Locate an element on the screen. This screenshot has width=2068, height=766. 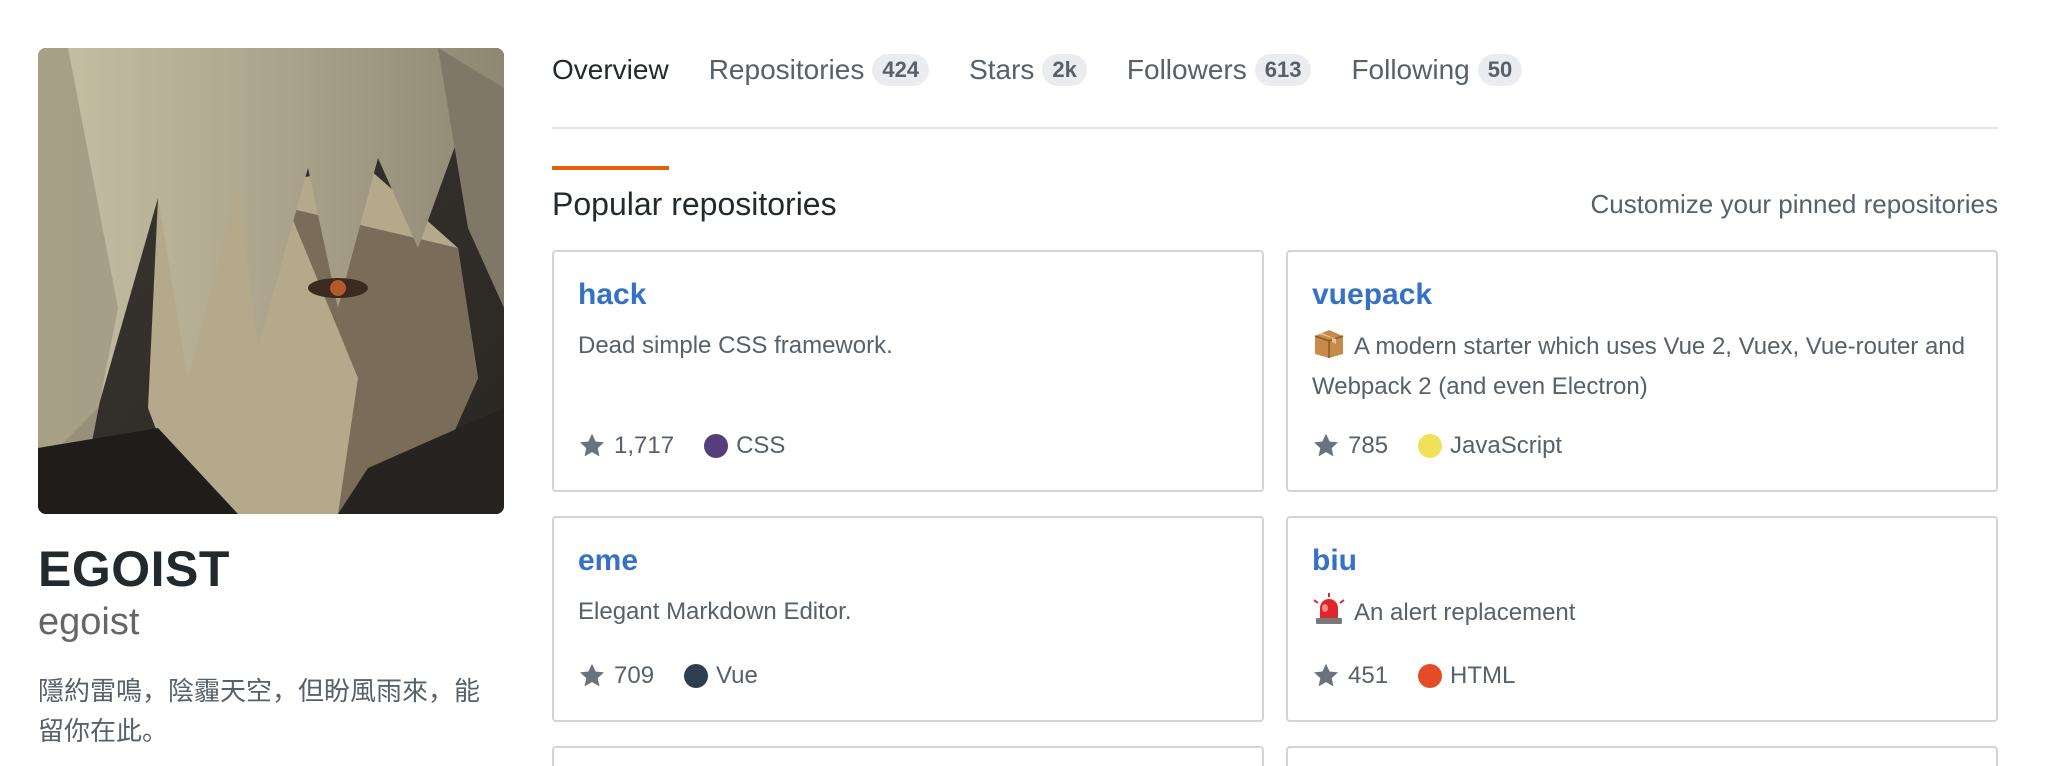
repo-description: Dead simple CSS framework. is located at coordinates (908, 346).